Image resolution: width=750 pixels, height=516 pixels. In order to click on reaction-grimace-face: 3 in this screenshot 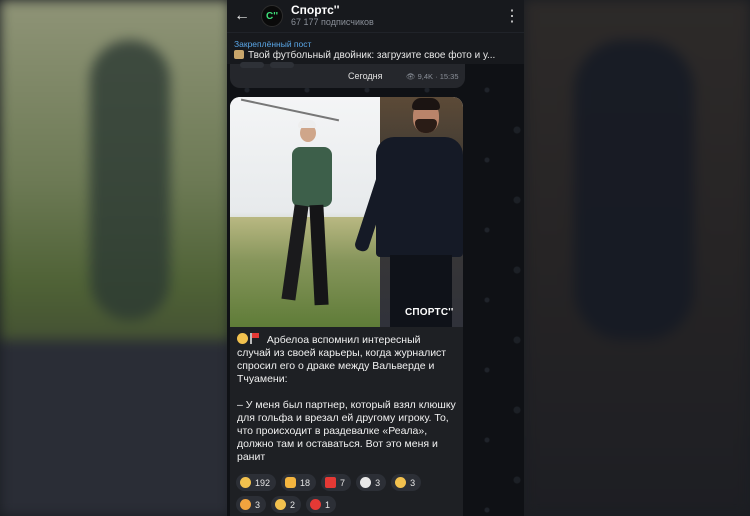, I will do `click(406, 482)`.